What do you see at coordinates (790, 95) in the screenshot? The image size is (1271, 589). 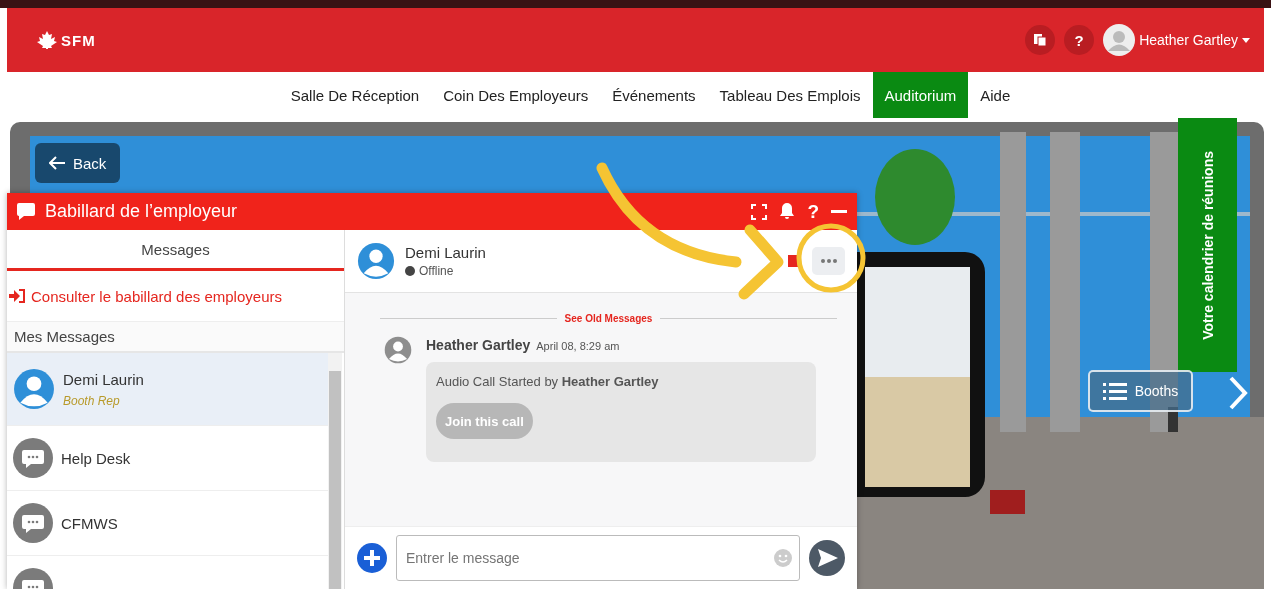 I see `nav-tab: Tableau Des Emplois` at bounding box center [790, 95].